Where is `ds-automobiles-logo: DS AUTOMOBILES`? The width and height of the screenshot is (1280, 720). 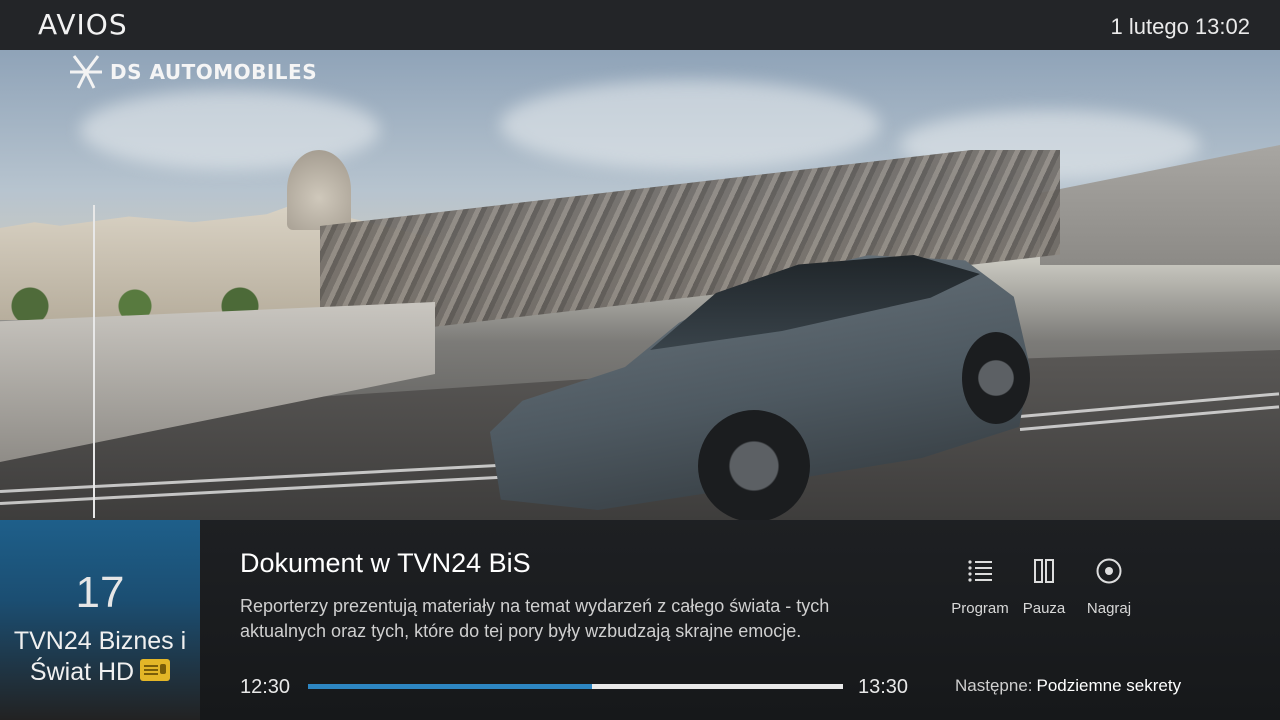 ds-automobiles-logo: DS AUTOMOBILES is located at coordinates (192, 72).